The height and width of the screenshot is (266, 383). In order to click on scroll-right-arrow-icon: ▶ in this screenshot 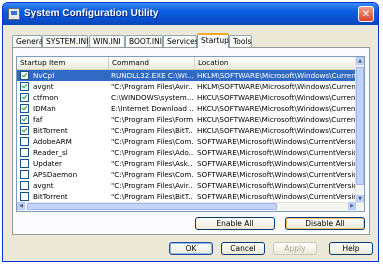, I will do `click(352, 206)`.